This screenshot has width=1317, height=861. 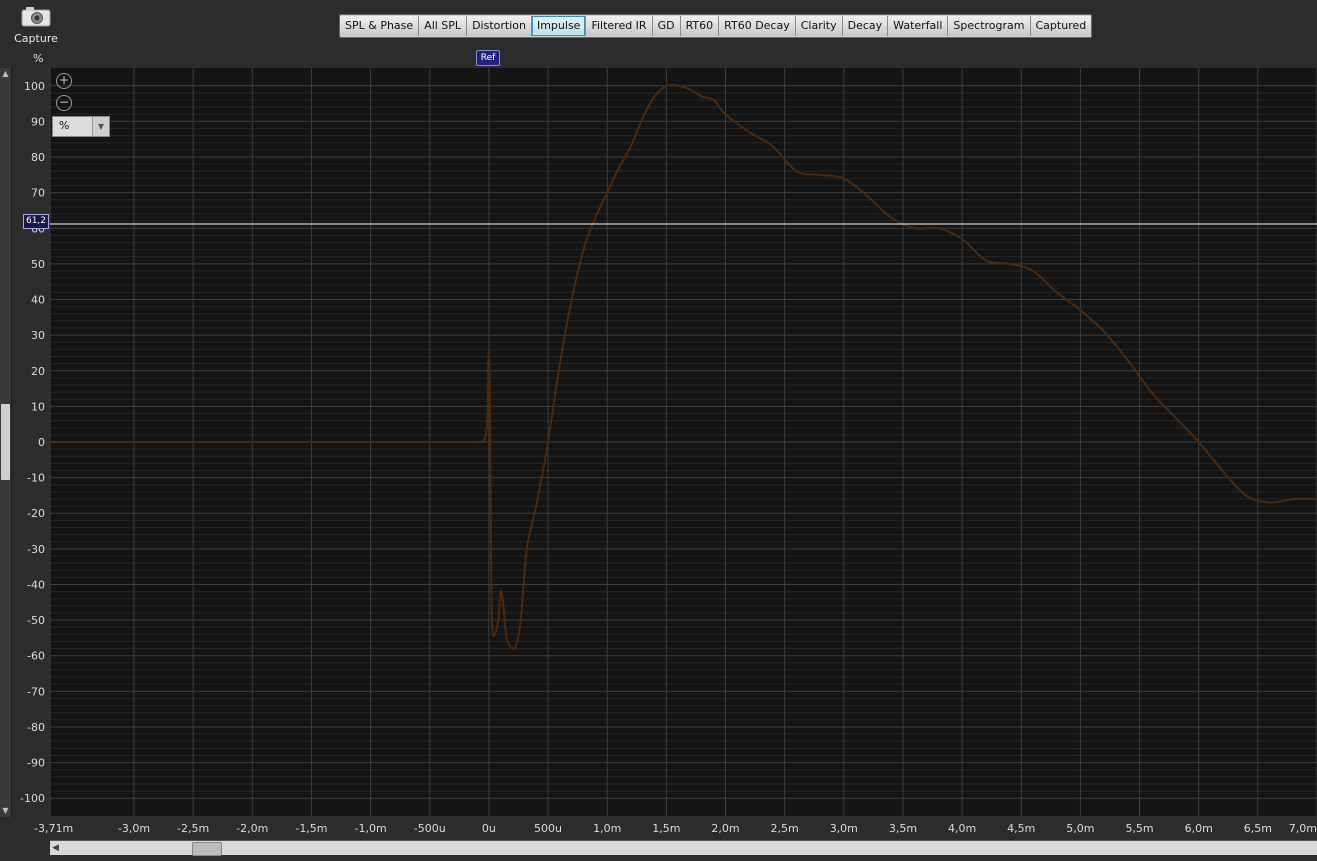 What do you see at coordinates (64, 125) in the screenshot?
I see `unit-select-value: %` at bounding box center [64, 125].